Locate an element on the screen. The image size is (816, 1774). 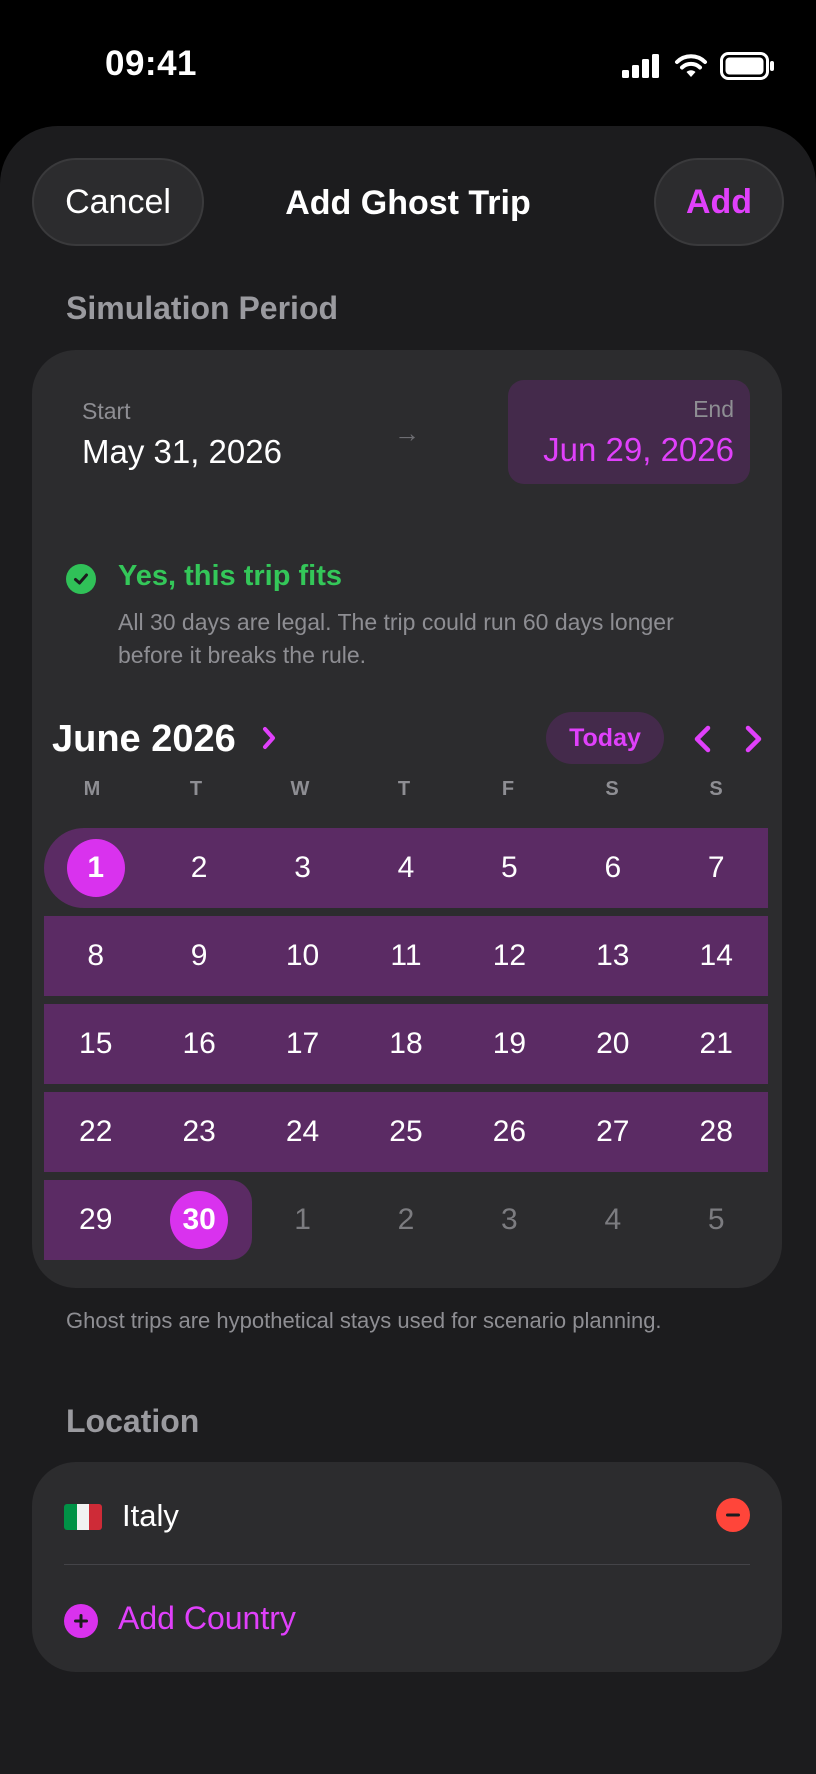
calendar-week: 8 9 10 11 12 13 14 is located at coordinates (406, 956).